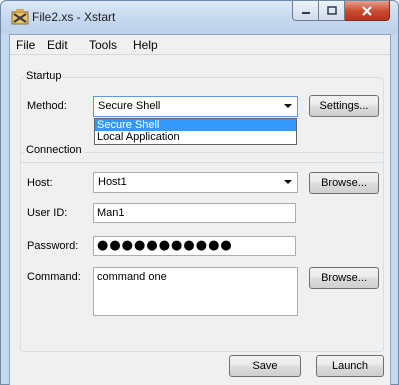 The image size is (399, 385). What do you see at coordinates (54, 277) in the screenshot?
I see `command-label: Command:` at bounding box center [54, 277].